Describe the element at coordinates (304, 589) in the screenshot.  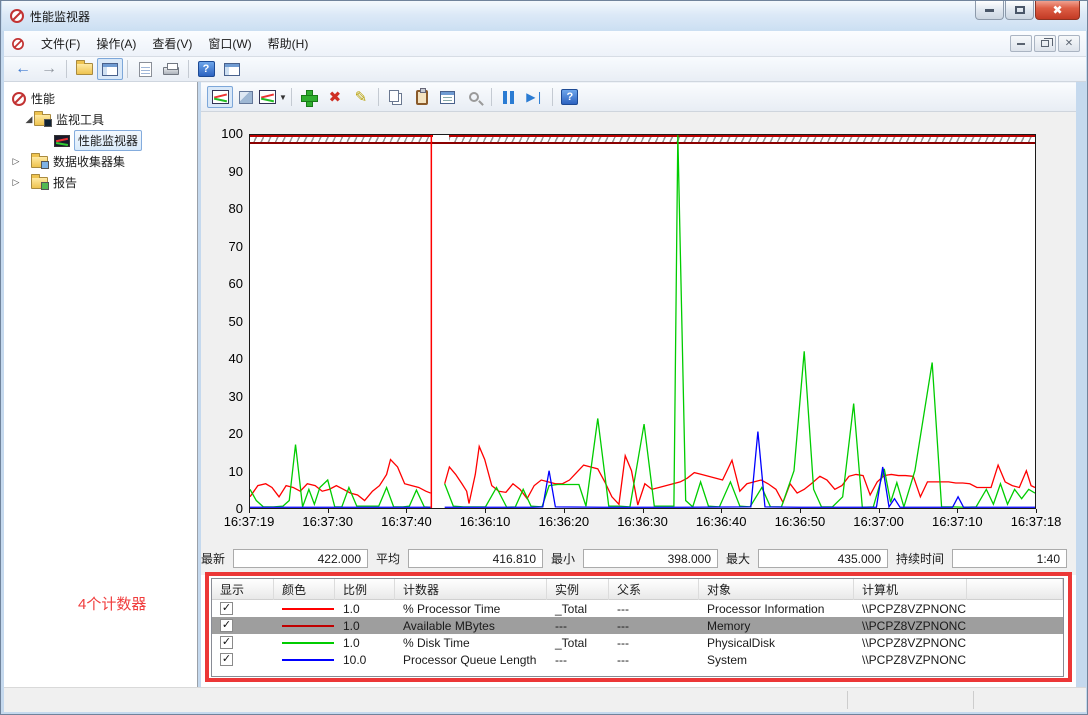
I see `column-header-color: 颜色` at that location.